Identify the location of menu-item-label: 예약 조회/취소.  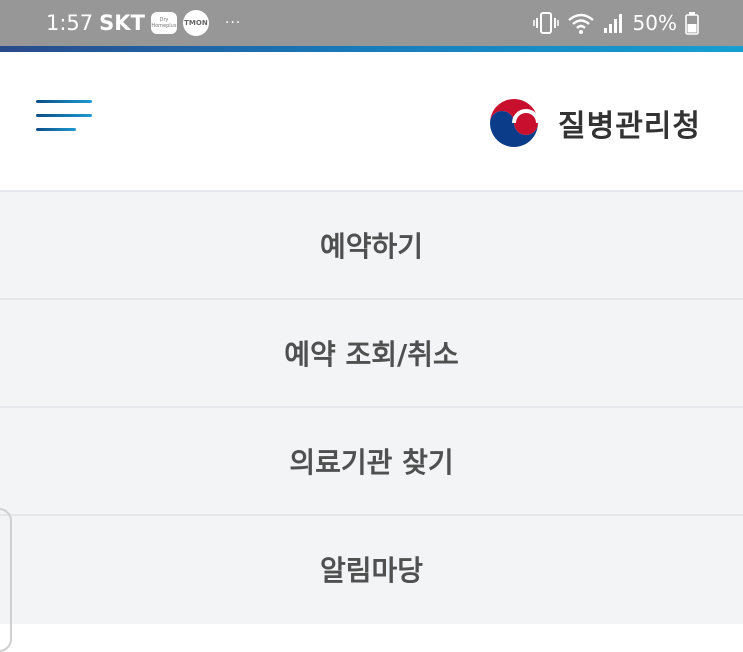
(371, 354).